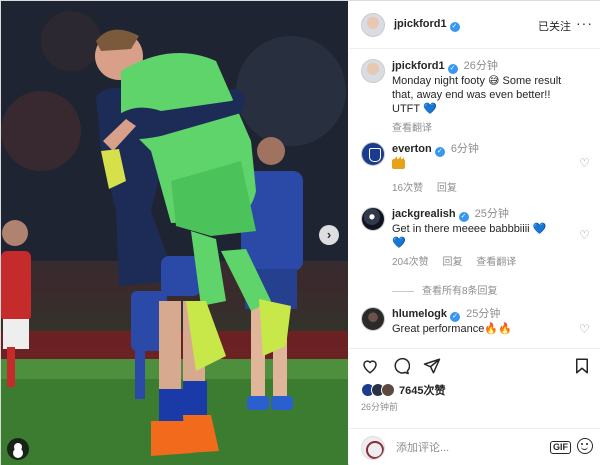 This screenshot has height=465, width=600. What do you see at coordinates (560, 447) in the screenshot?
I see `gif-icon: GIF` at bounding box center [560, 447].